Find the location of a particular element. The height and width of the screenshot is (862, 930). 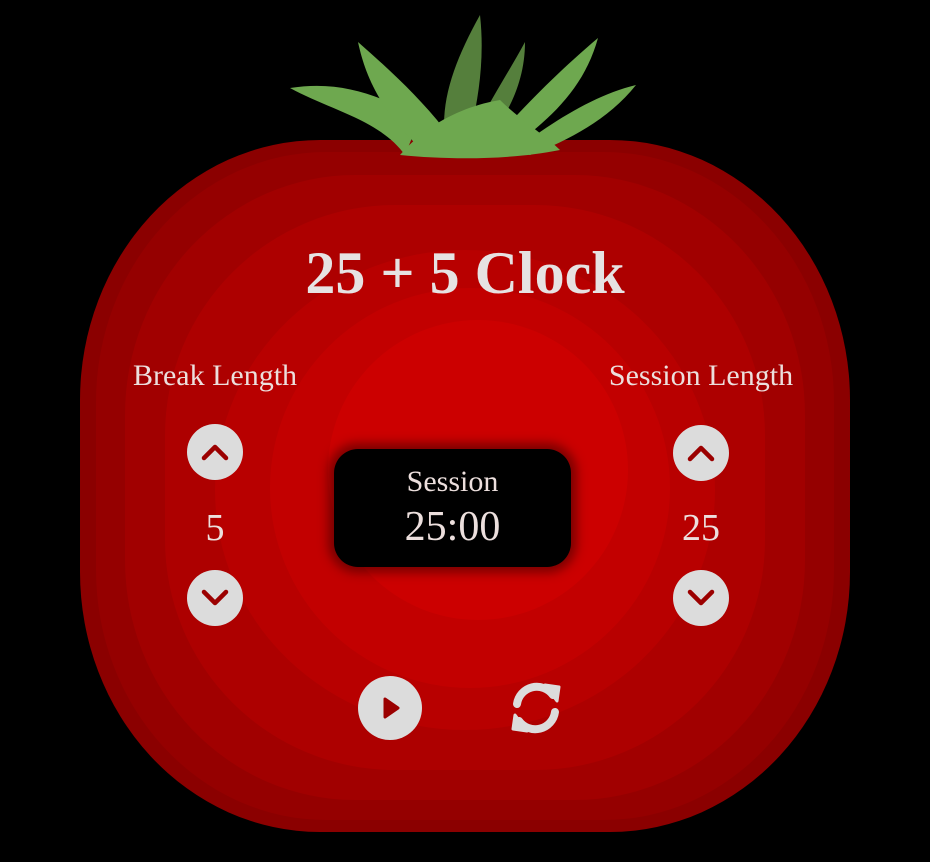

refresh-icon is located at coordinates (536, 708).